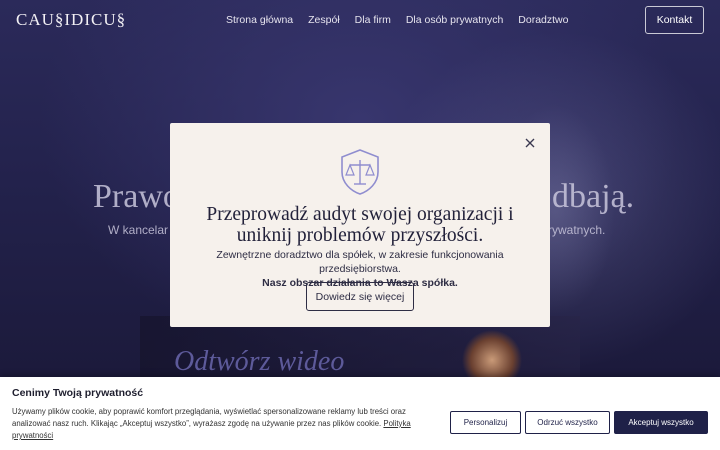 The width and height of the screenshot is (720, 450). Describe the element at coordinates (485, 422) in the screenshot. I see `personalize-button: Personalizuj` at that location.